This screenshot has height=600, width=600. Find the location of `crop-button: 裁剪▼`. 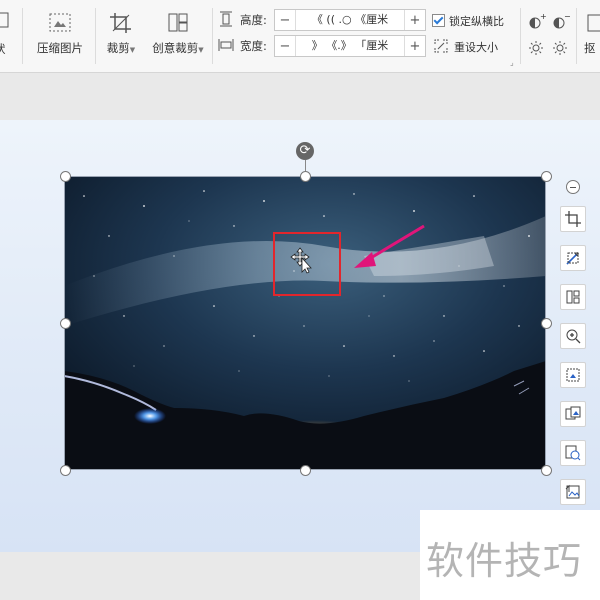

crop-button: 裁剪▼ is located at coordinates (121, 34).